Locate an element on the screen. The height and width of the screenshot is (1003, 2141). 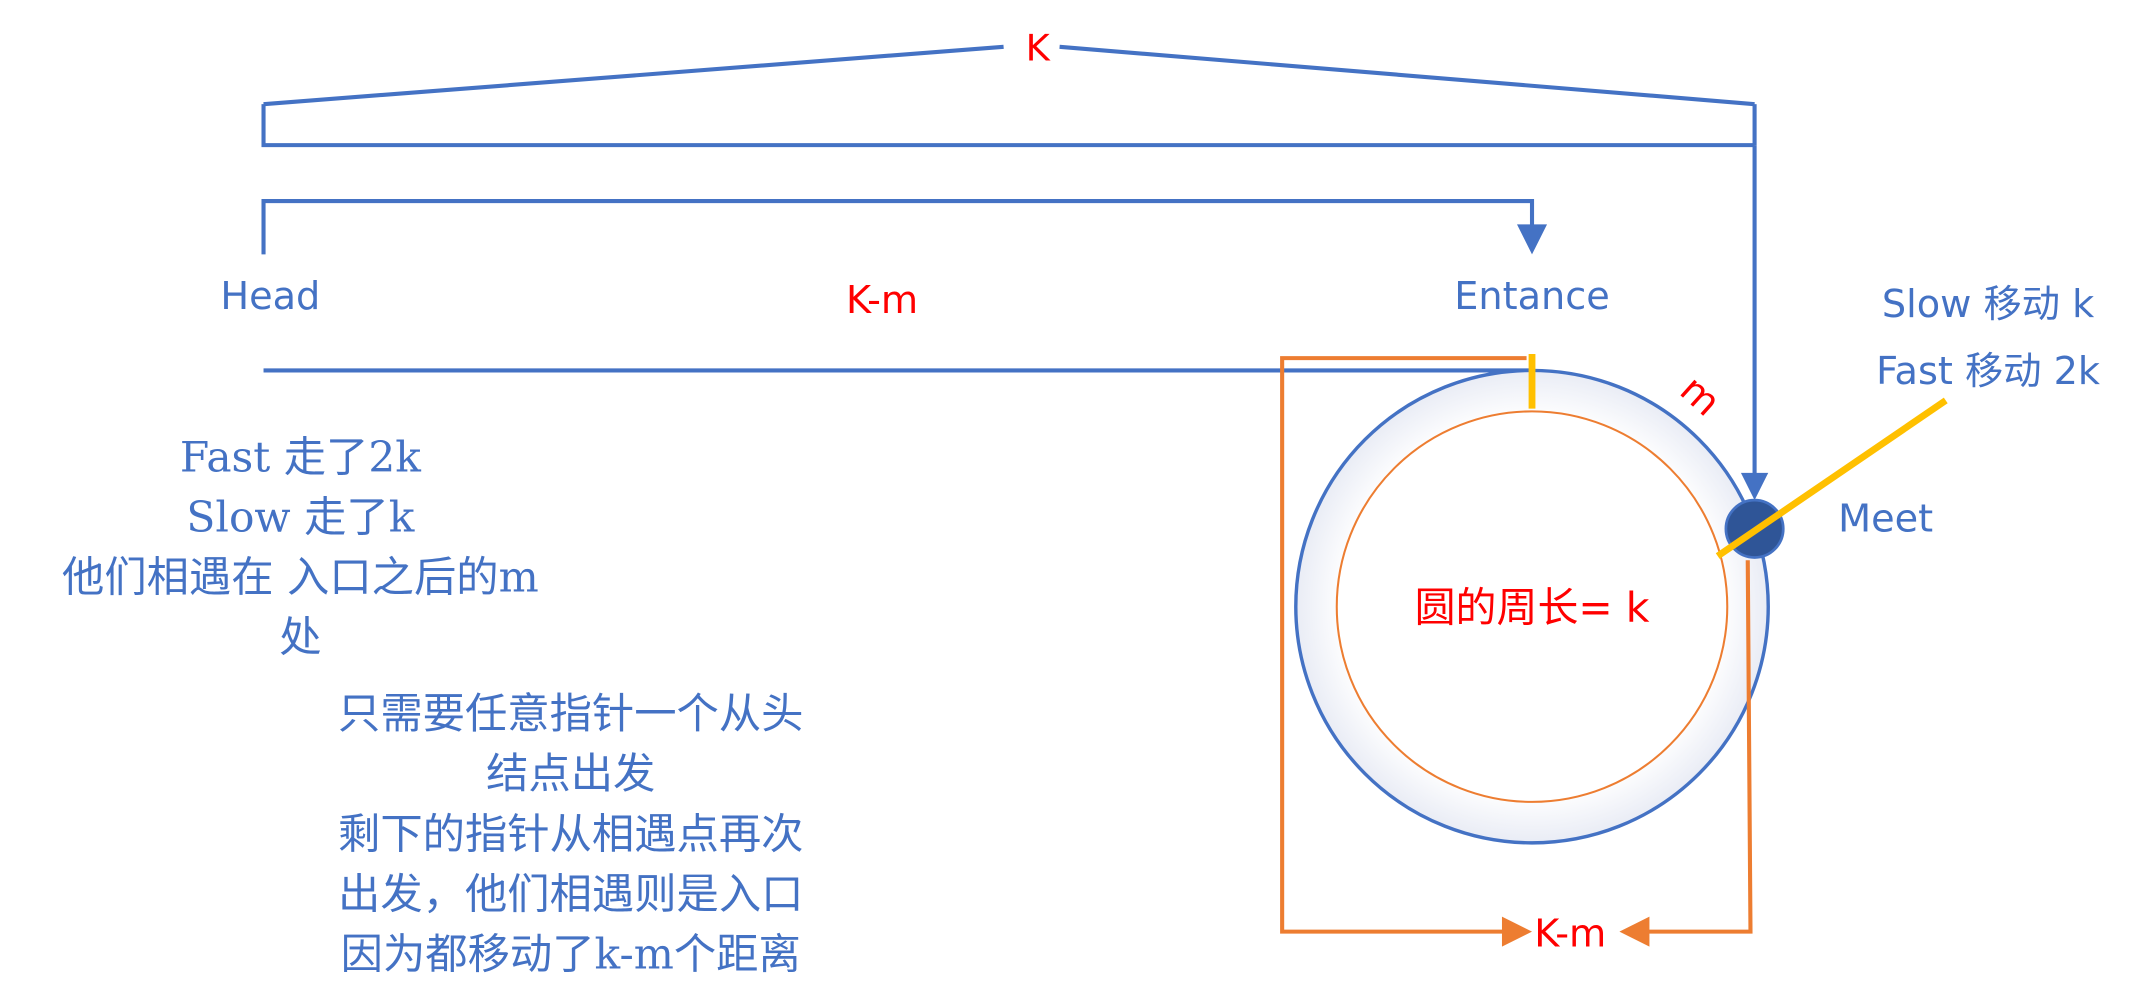
head-to-entrance-bracket is located at coordinates (898, 227).